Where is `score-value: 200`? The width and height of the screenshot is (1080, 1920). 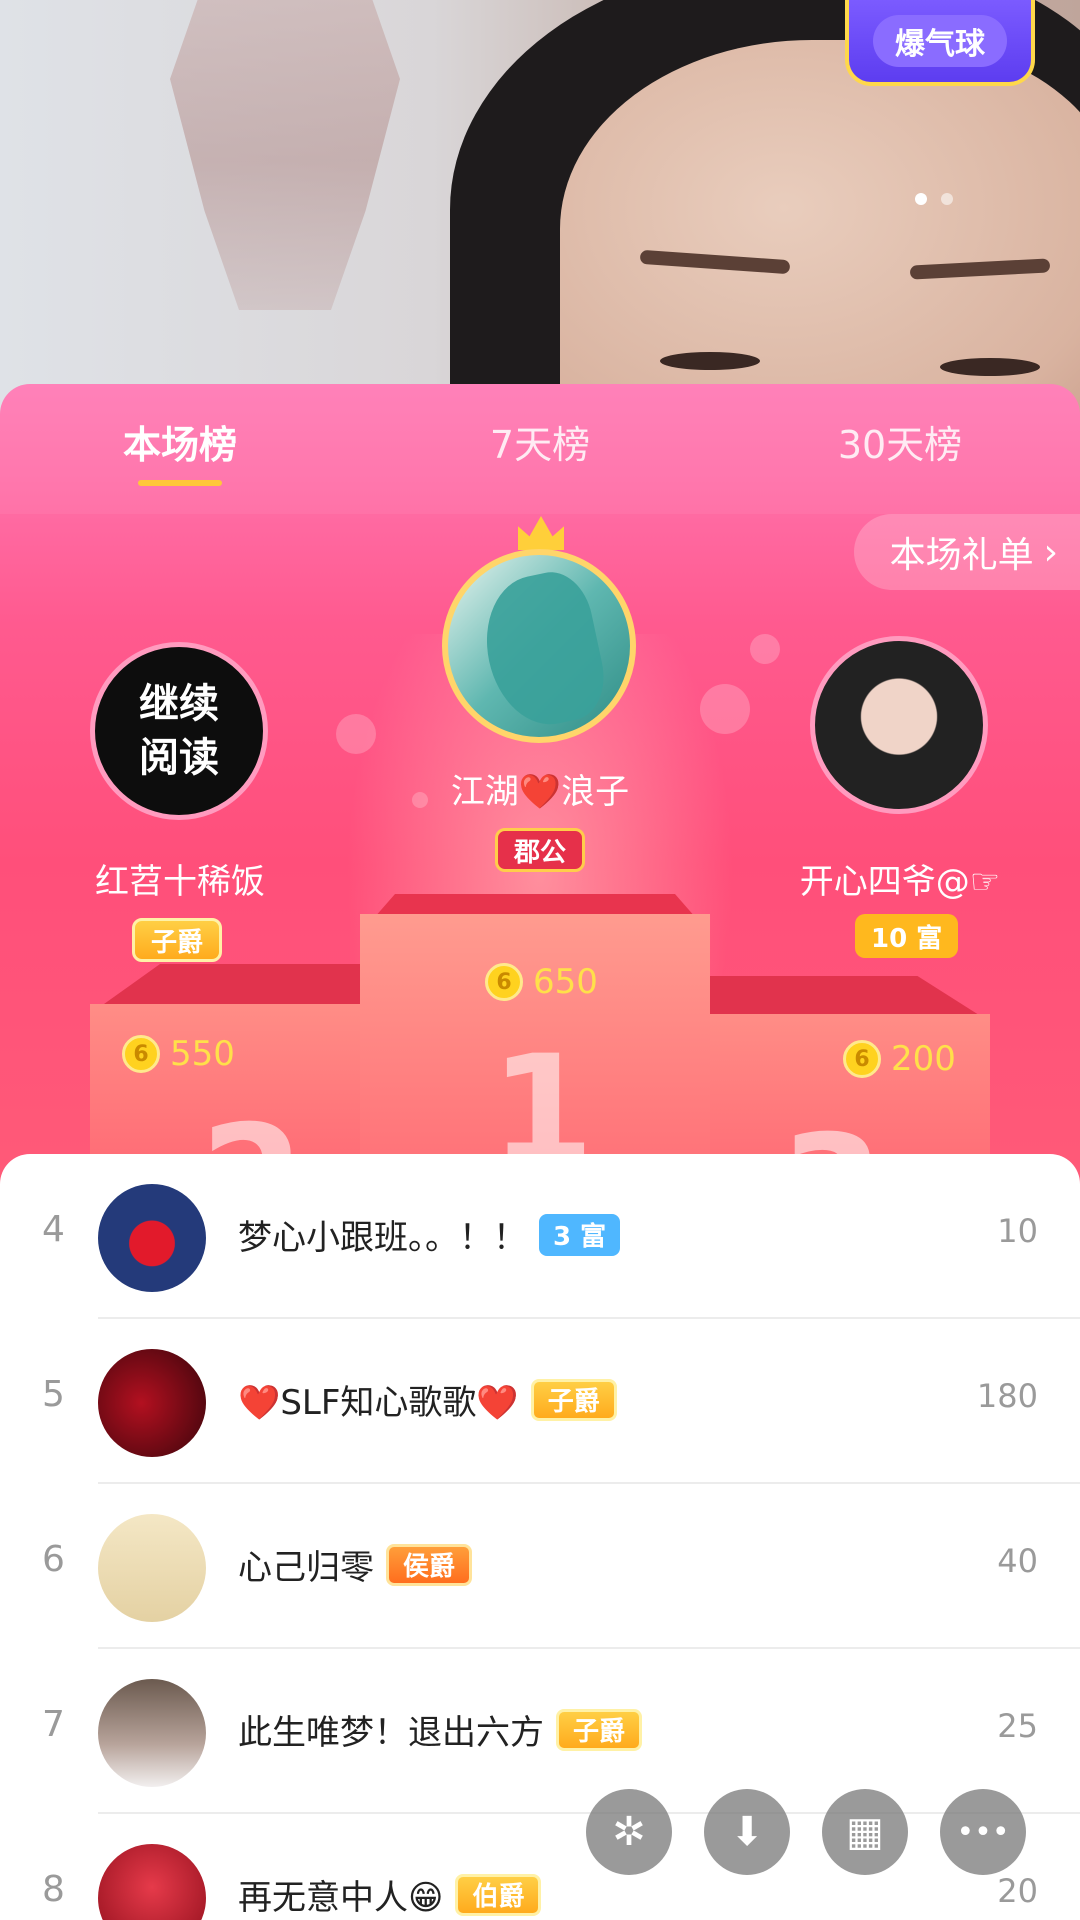 score-value: 200 is located at coordinates (923, 1059).